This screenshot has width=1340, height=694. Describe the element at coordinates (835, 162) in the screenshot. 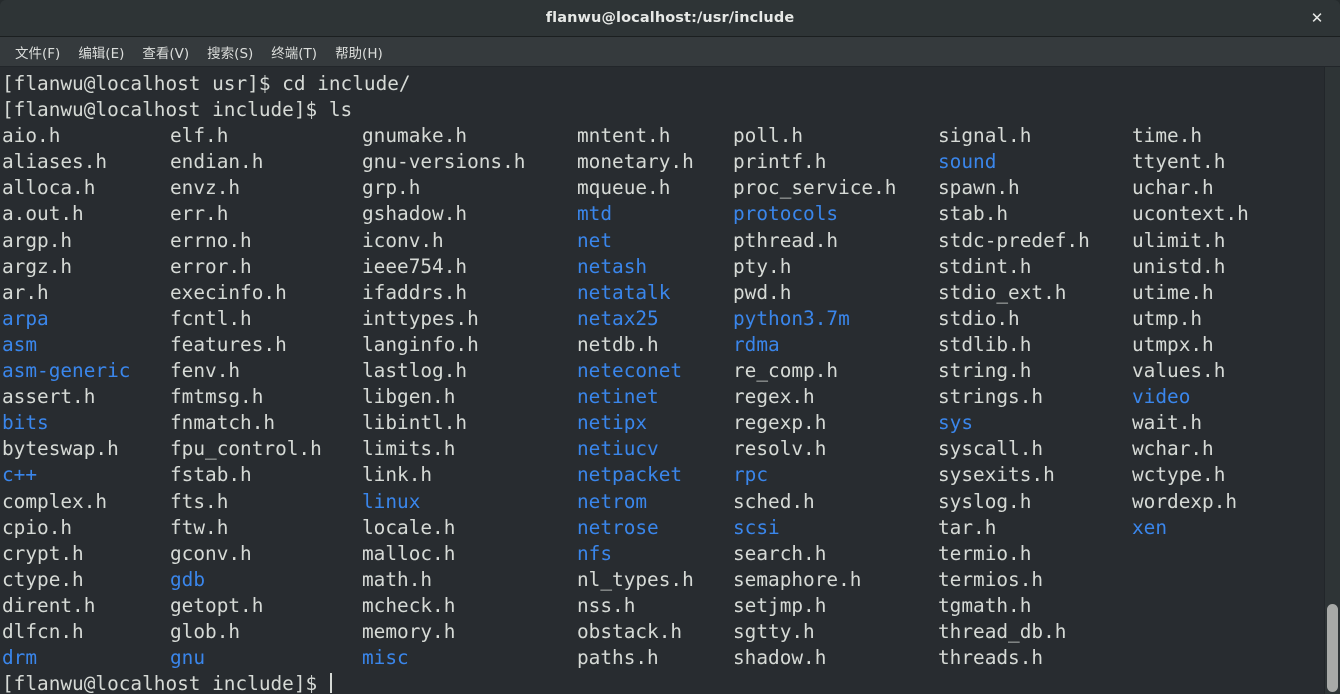

I see `ls-cell: printf.h` at that location.